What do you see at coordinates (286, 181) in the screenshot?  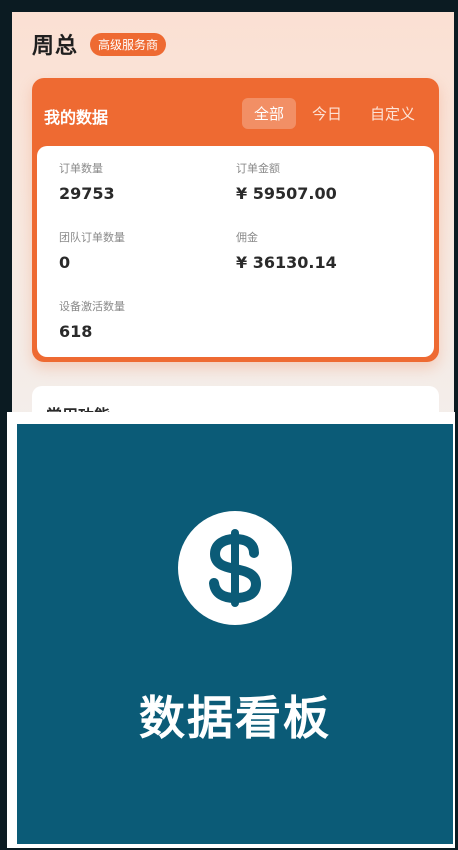 I see `metric-order-amount: 订单金额 ¥ 59507.00` at bounding box center [286, 181].